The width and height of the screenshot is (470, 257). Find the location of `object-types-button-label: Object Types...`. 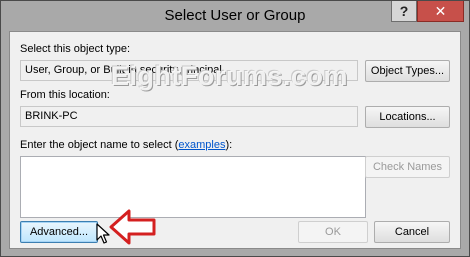

object-types-button-label: Object Types... is located at coordinates (407, 71).